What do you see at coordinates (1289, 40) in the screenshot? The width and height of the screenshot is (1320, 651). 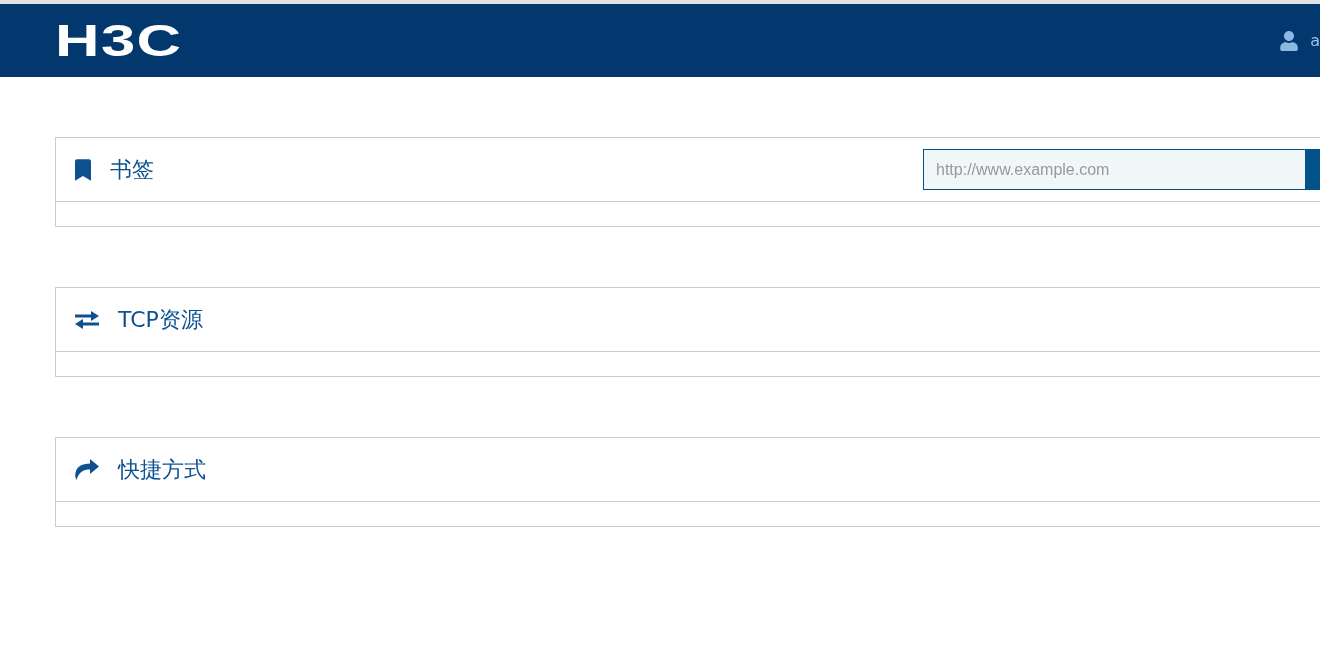 I see `user-icon` at bounding box center [1289, 40].